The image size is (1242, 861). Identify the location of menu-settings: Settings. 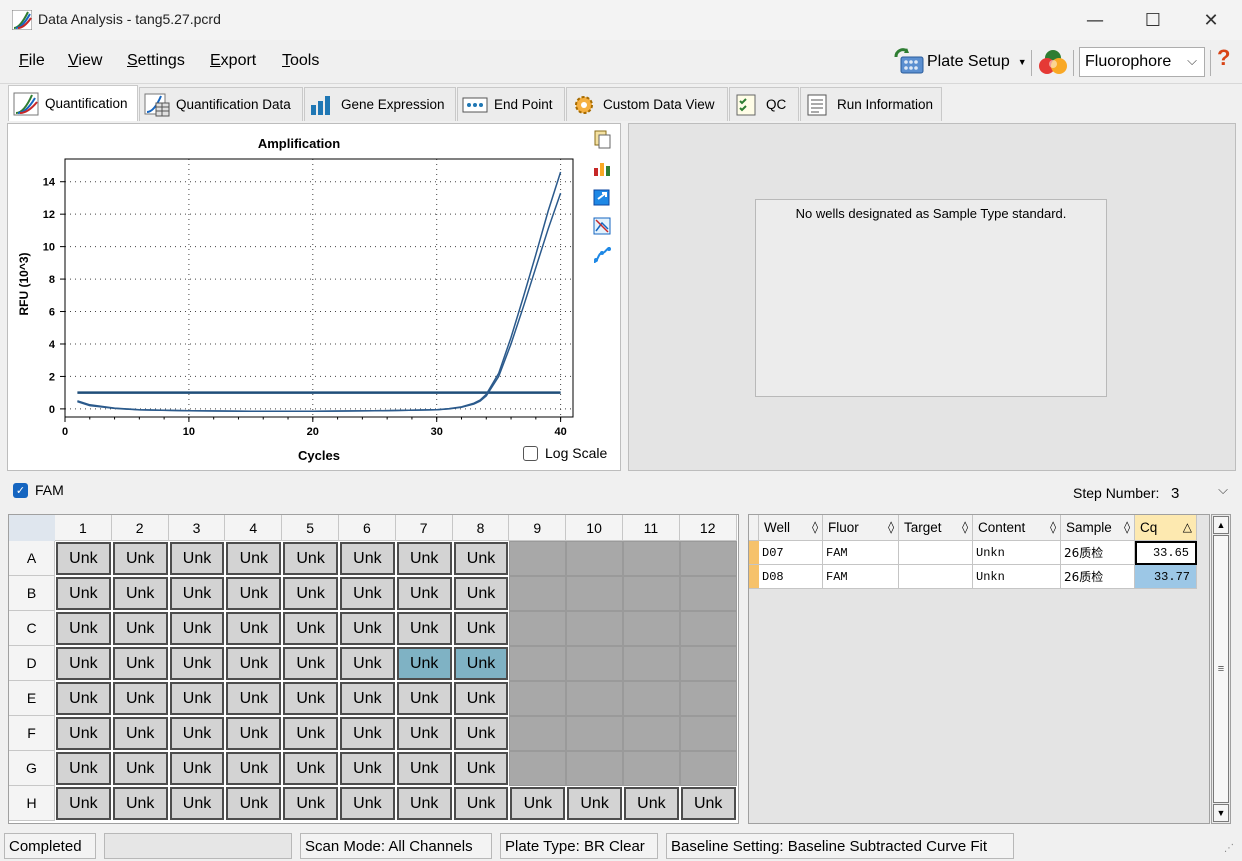
(156, 61).